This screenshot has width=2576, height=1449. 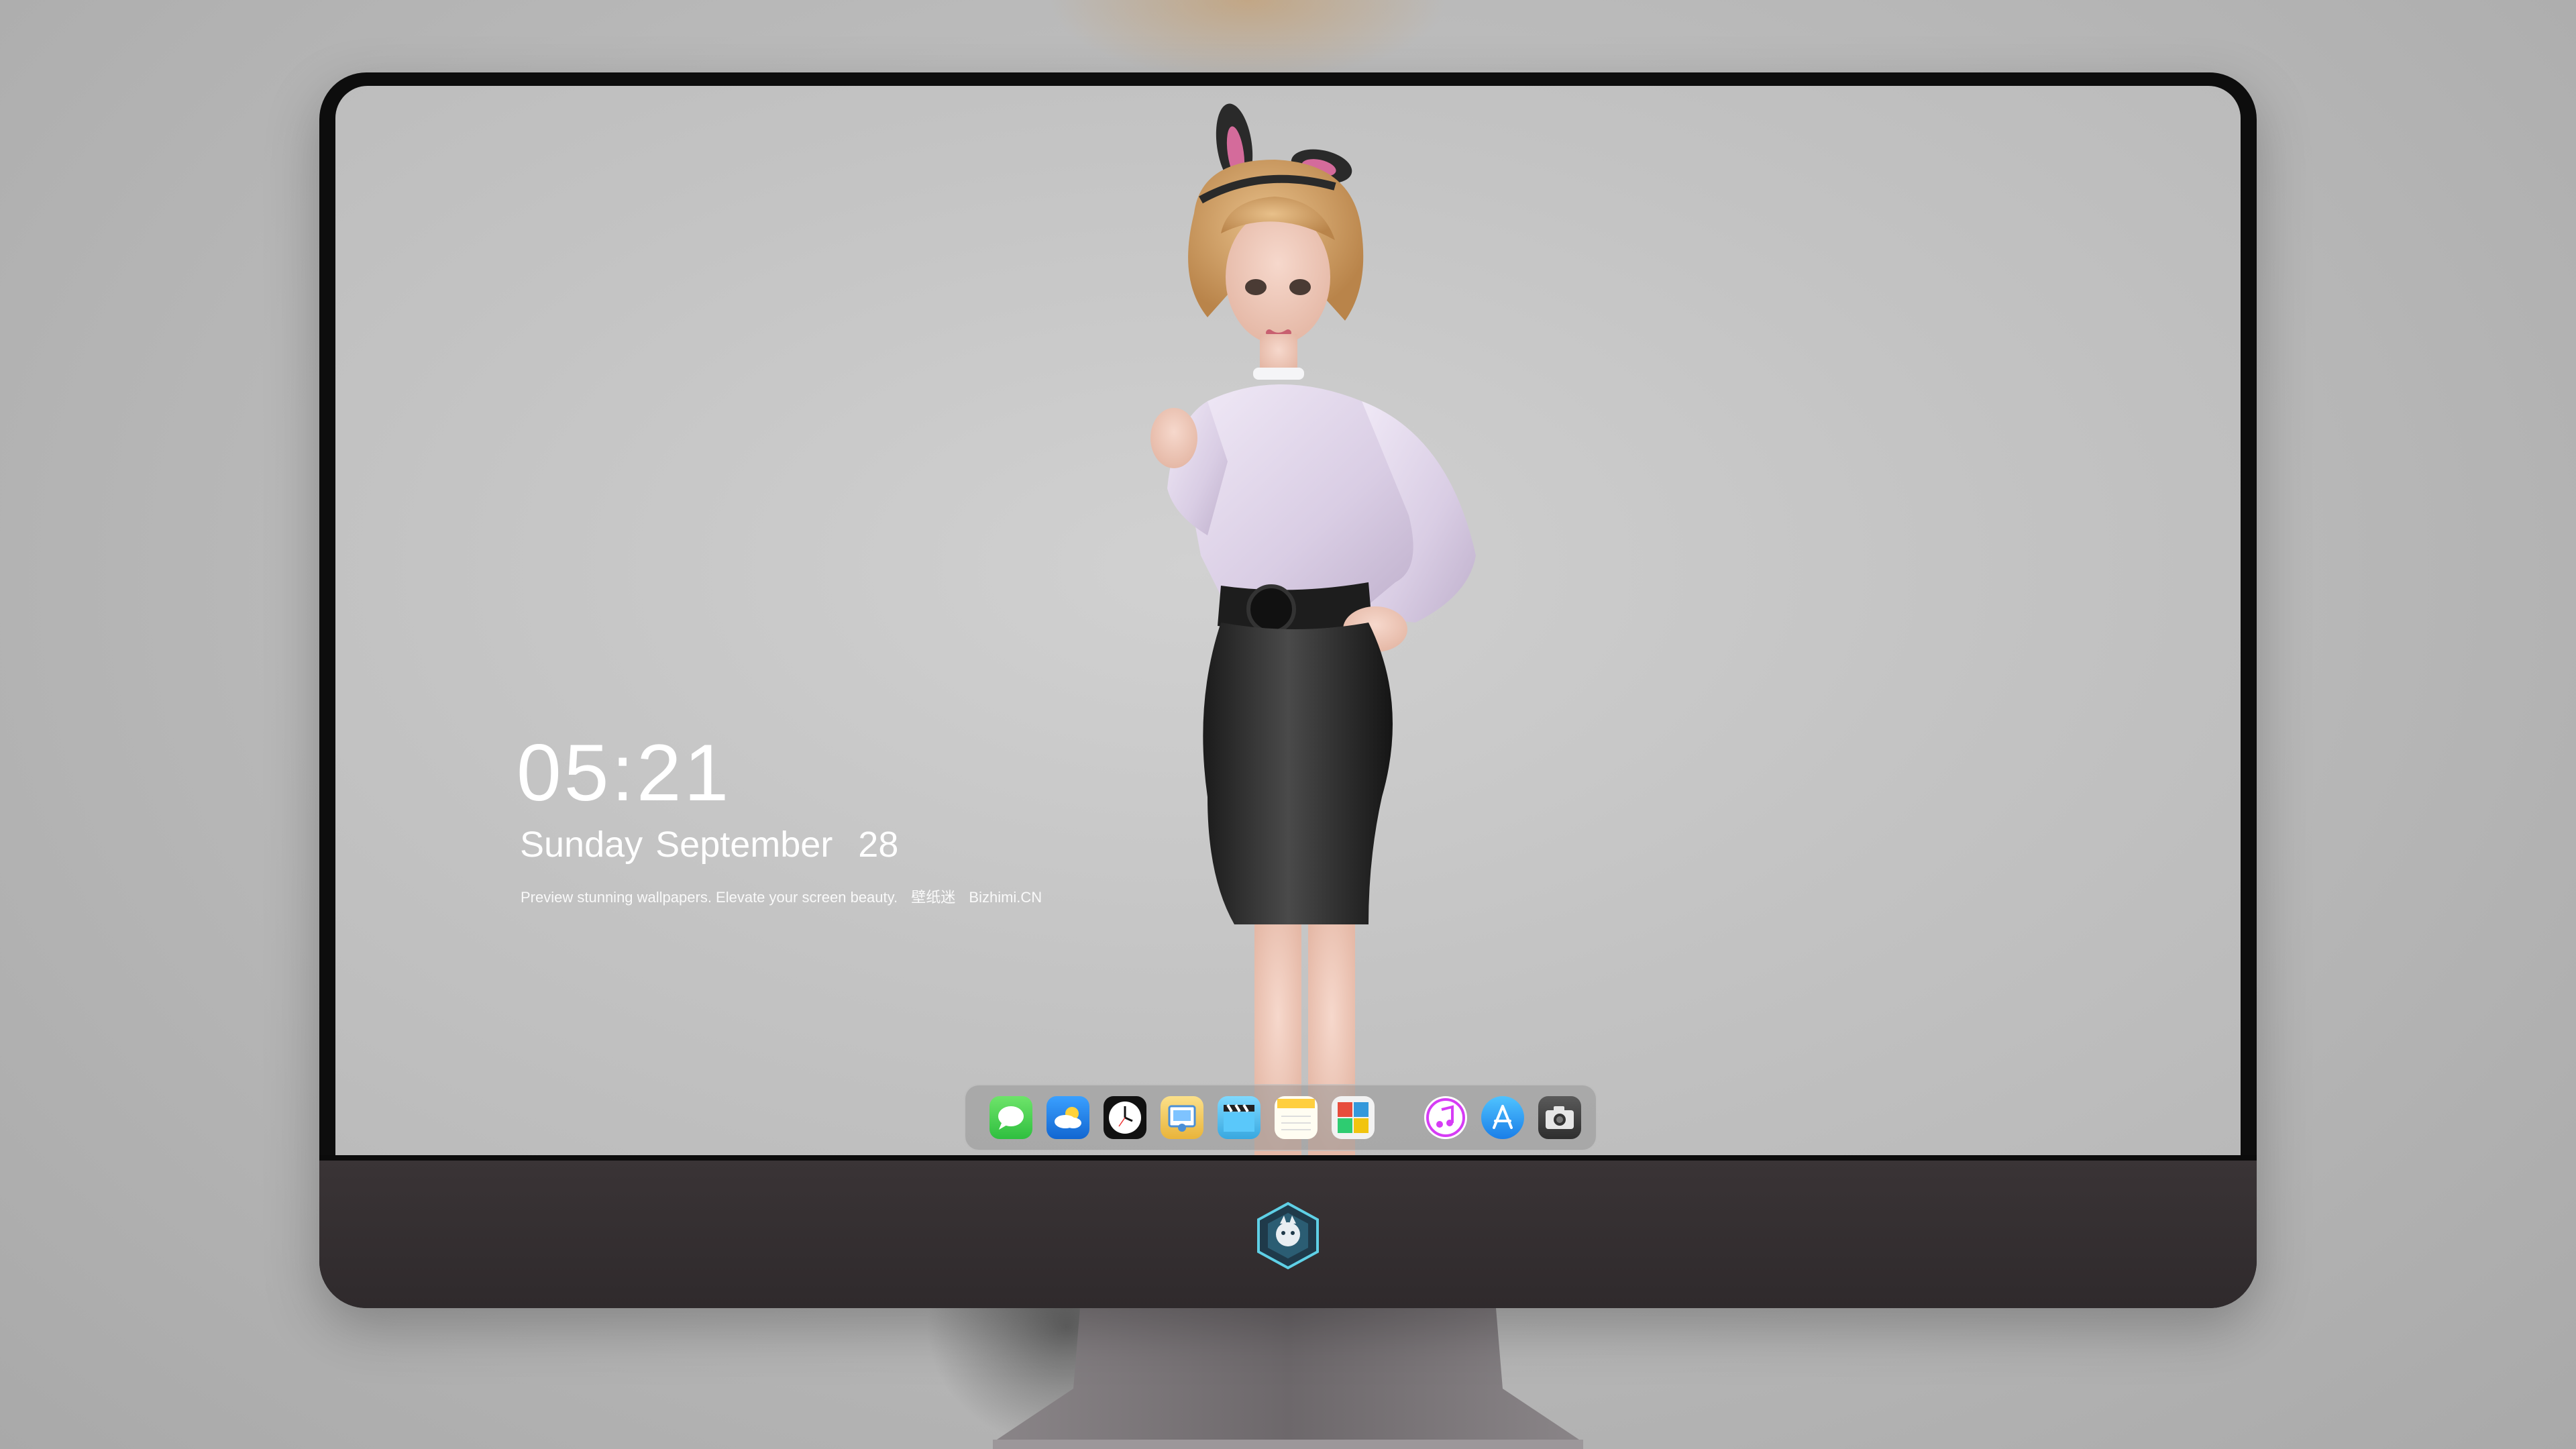 What do you see at coordinates (1288, 1235) in the screenshot?
I see `brand-logo-icon` at bounding box center [1288, 1235].